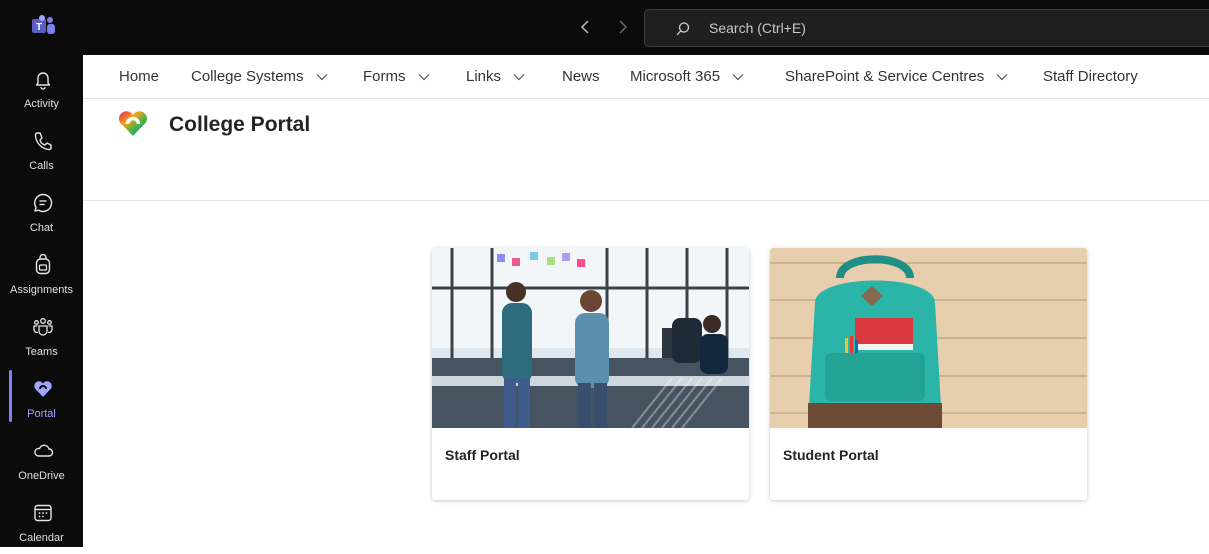 The width and height of the screenshot is (1209, 554). Describe the element at coordinates (43, 26) in the screenshot. I see `teams-logo-icon: T` at that location.